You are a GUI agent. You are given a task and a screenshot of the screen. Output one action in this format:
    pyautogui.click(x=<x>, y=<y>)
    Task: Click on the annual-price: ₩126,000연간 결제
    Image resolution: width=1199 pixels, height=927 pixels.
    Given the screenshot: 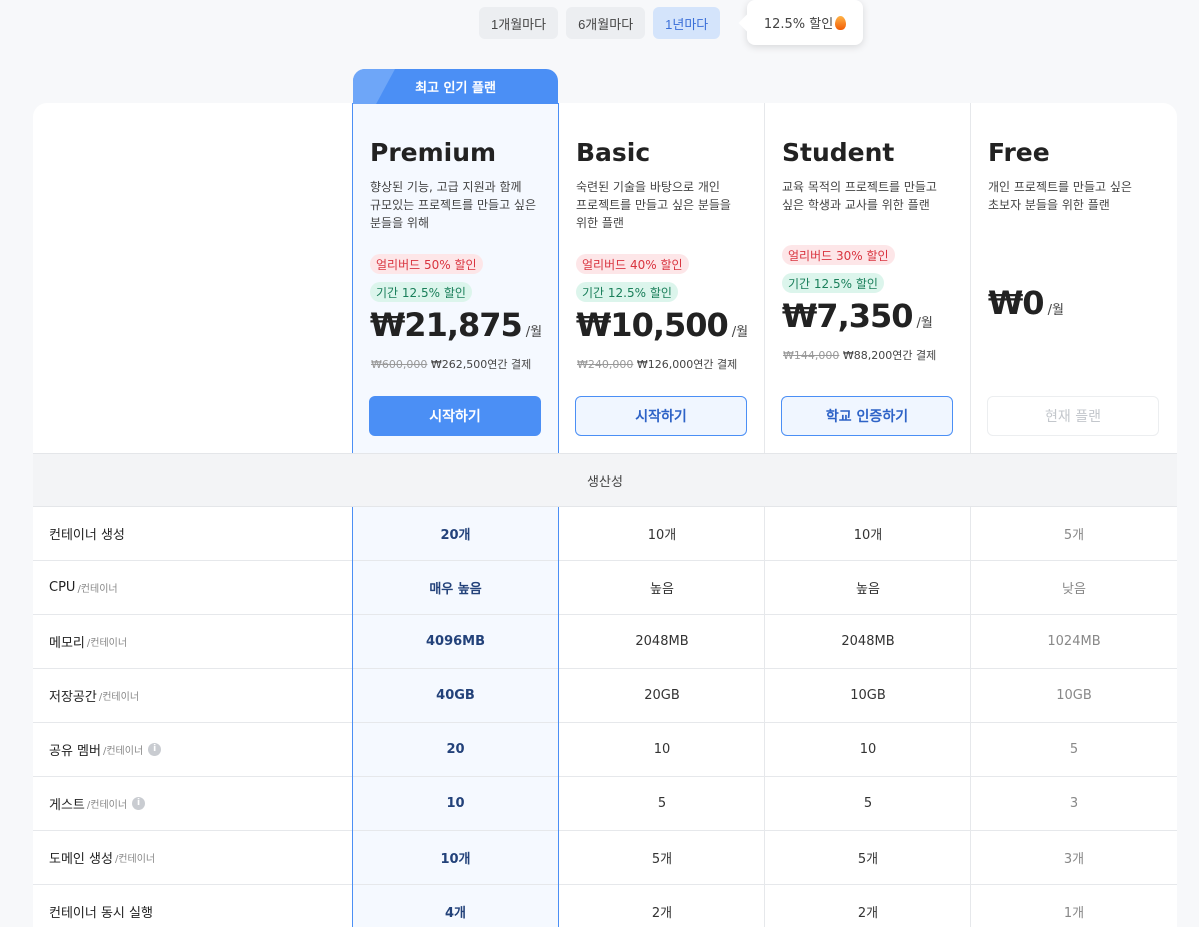 What is the action you would take?
    pyautogui.click(x=687, y=364)
    